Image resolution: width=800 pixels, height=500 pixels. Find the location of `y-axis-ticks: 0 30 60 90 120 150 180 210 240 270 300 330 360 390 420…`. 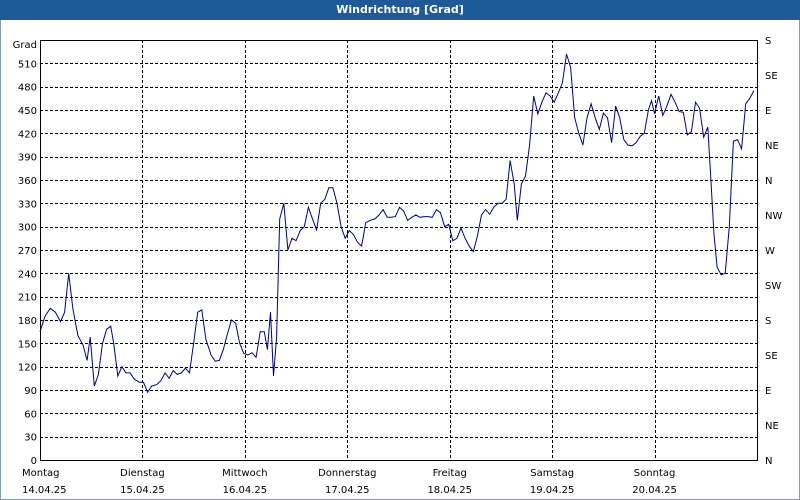

y-axis-ticks: 0 30 60 90 120 150 180 210 240 270 300 330 360 390 420… is located at coordinates (27, 263).